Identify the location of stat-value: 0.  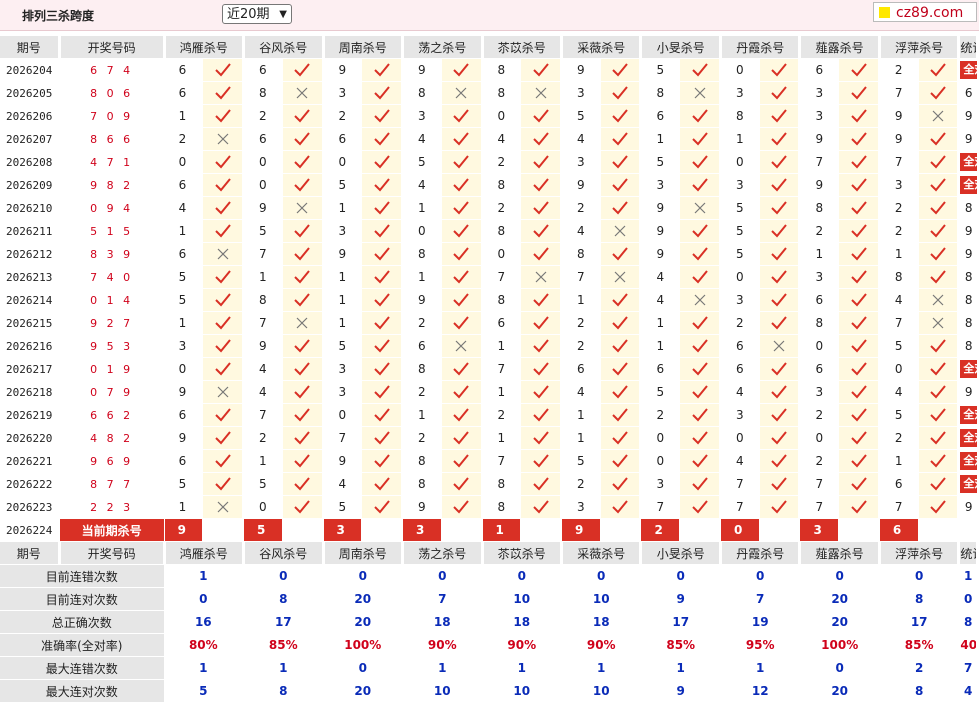
(968, 599).